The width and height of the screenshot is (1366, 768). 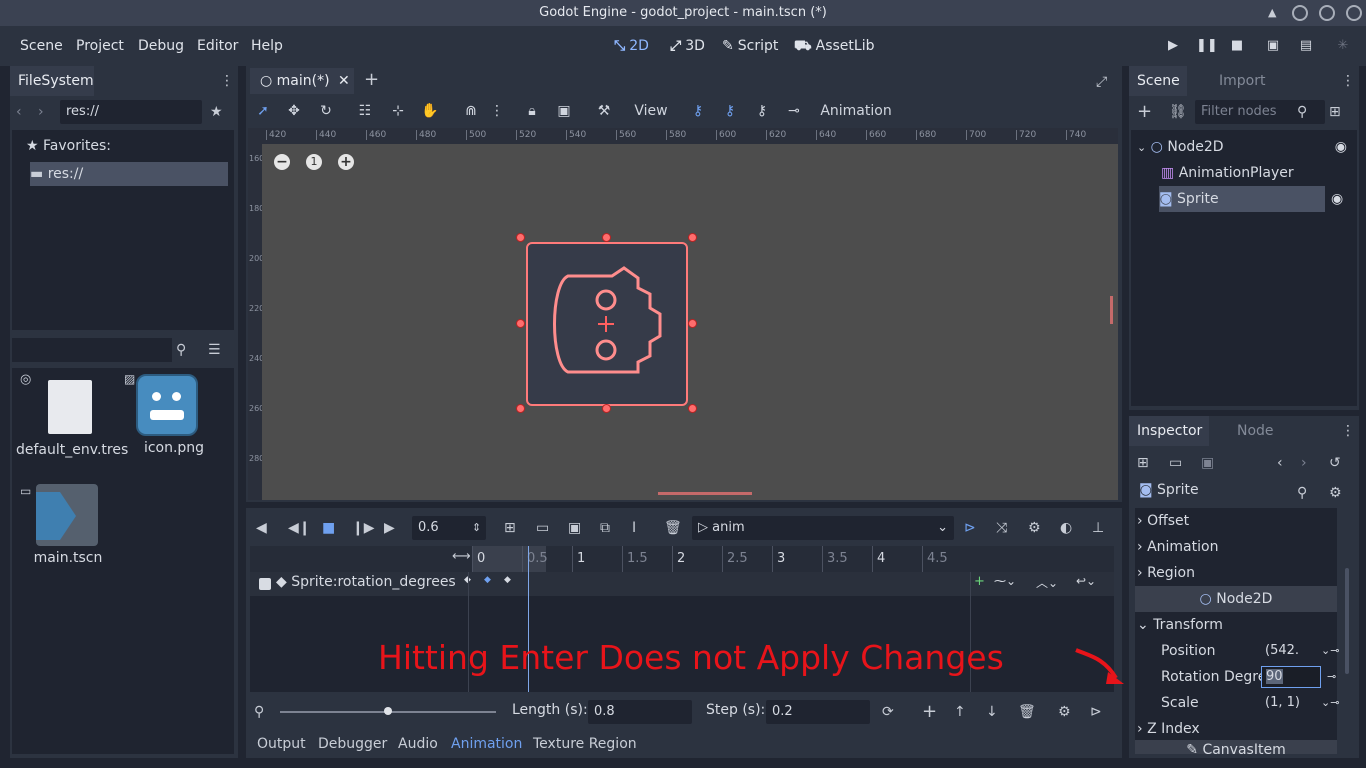 I want to click on blend-icon: ⤨, so click(x=1001, y=528).